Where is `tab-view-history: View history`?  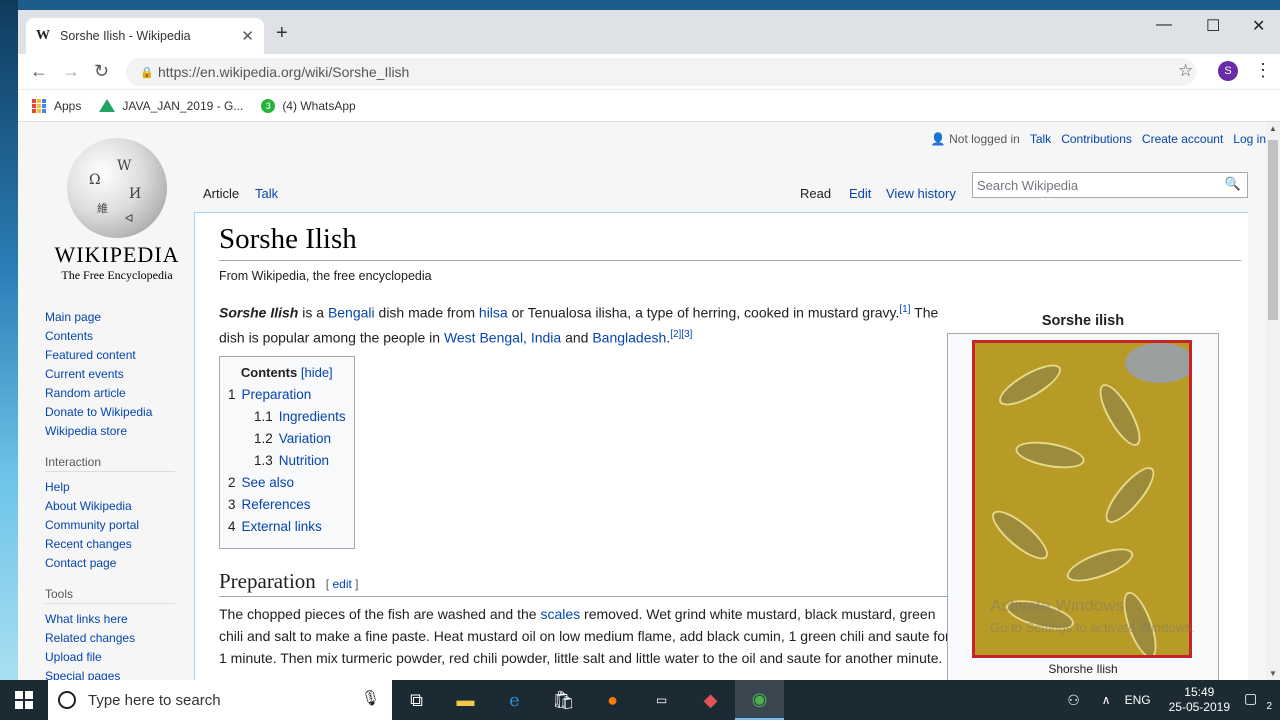 tab-view-history: View history is located at coordinates (921, 193).